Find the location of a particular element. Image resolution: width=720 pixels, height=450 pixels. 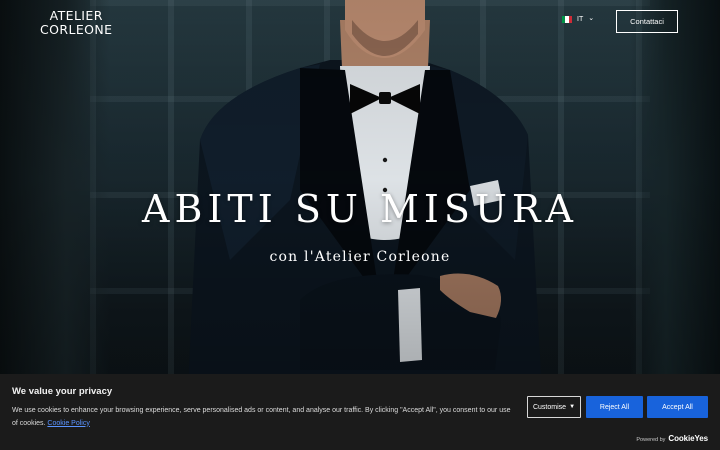

contact-button: Contattaci is located at coordinates (647, 21).